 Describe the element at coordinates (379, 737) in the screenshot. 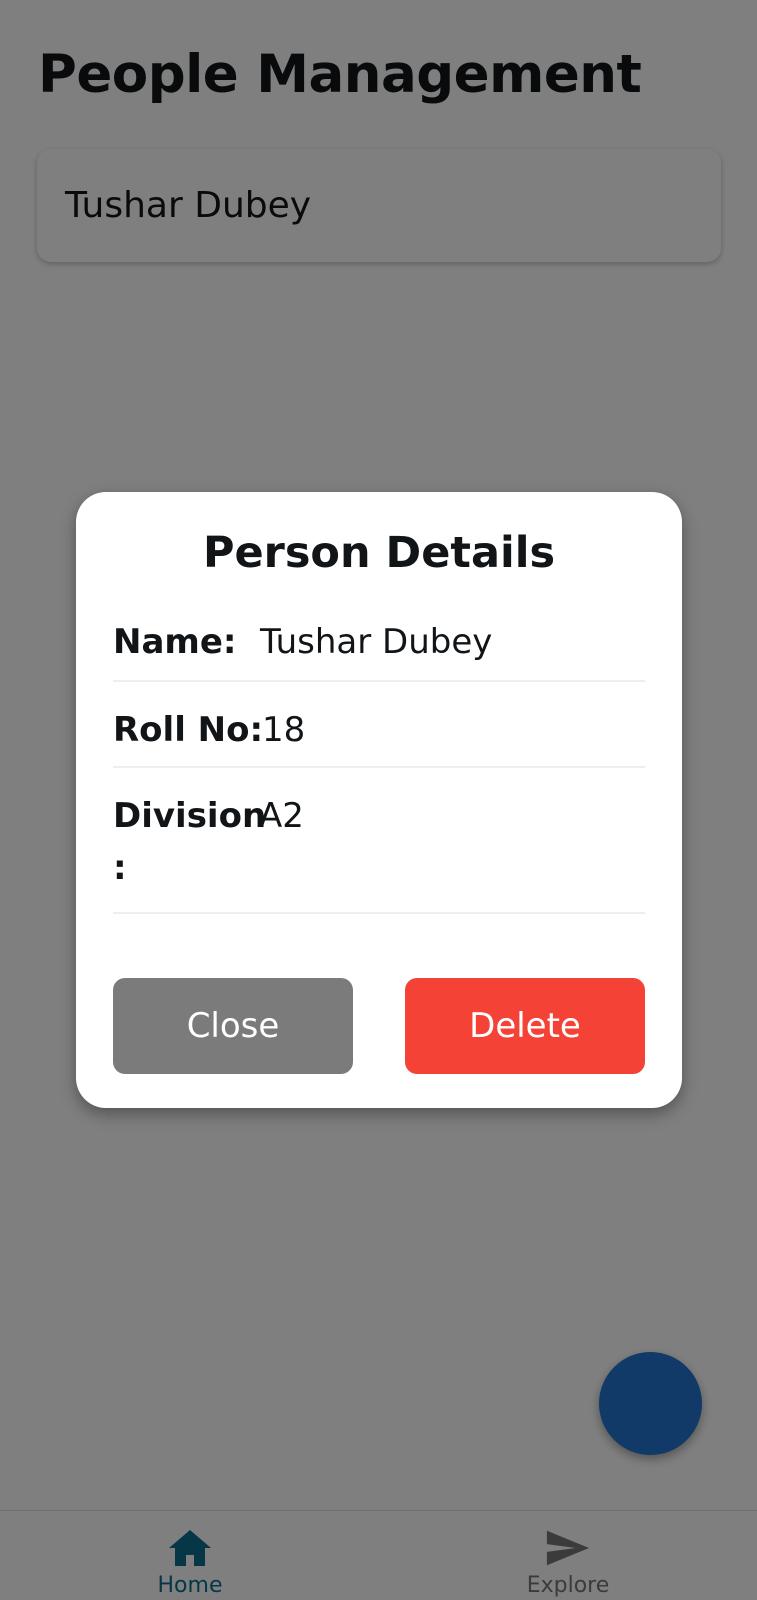

I see `detail-row-roll: Roll No: 18` at that location.